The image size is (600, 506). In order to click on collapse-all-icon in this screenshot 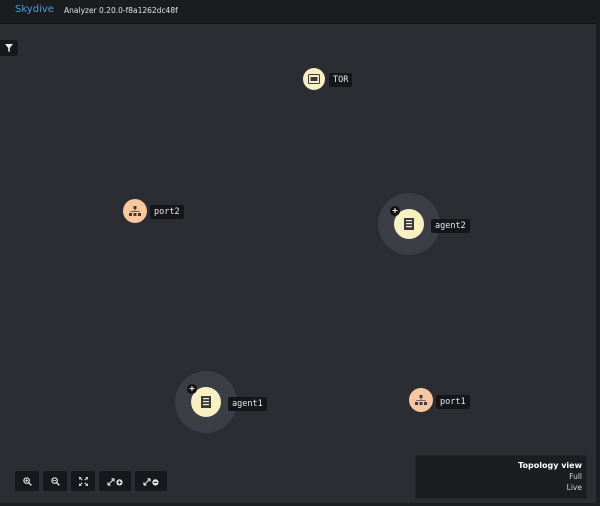, I will do `click(151, 481)`.